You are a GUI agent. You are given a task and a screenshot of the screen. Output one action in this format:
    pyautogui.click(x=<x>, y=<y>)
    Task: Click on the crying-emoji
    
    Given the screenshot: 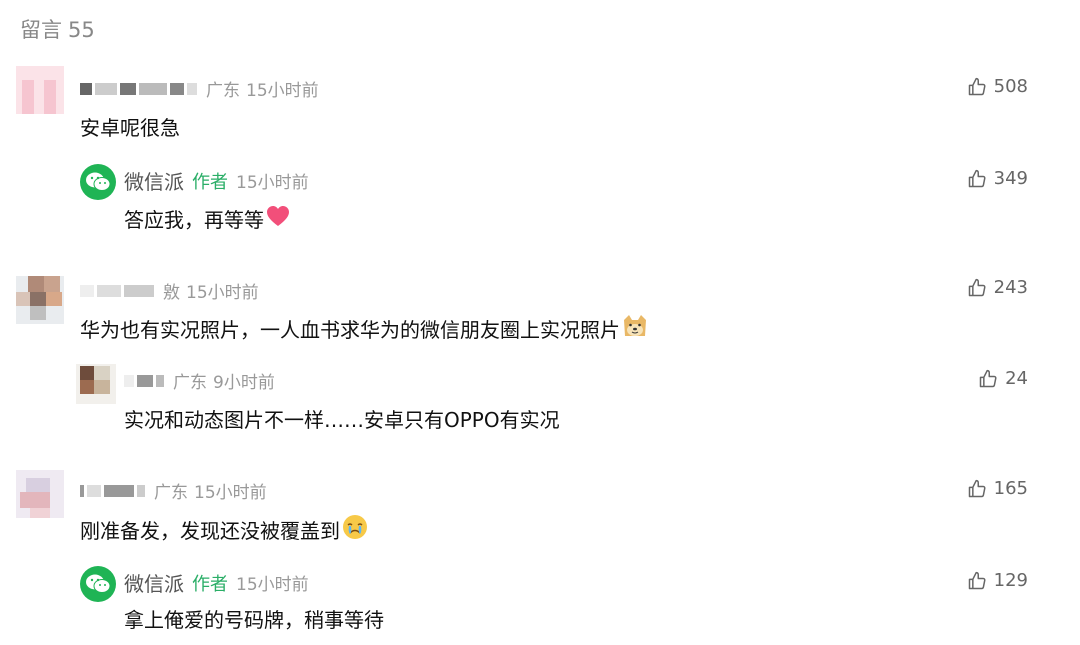 What is the action you would take?
    pyautogui.click(x=355, y=529)
    